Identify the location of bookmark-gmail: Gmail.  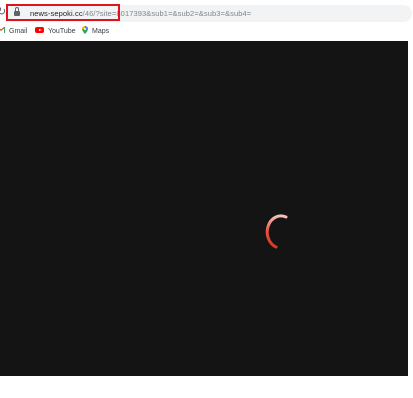
(13, 31).